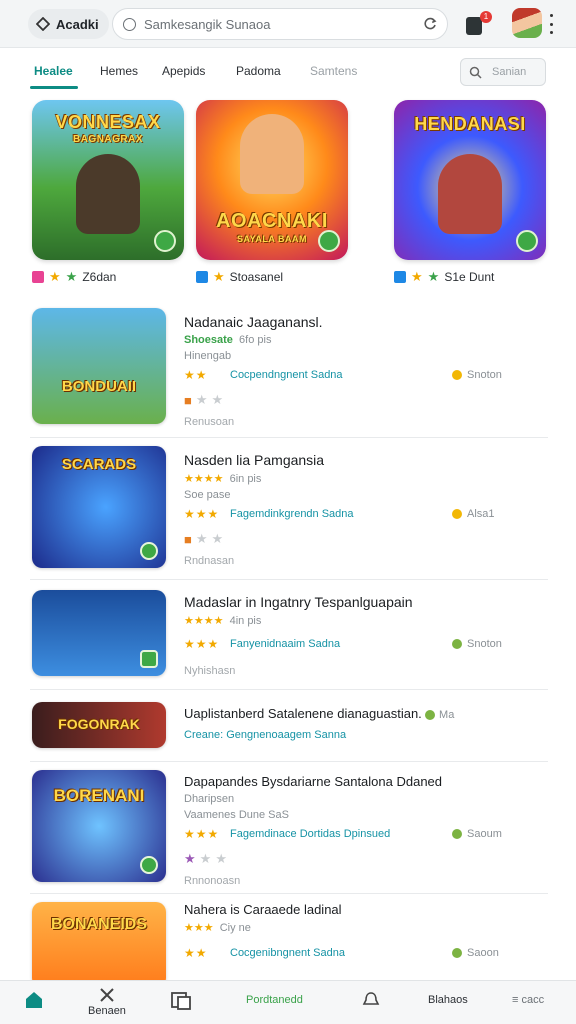 The height and width of the screenshot is (1024, 576). I want to click on thumbnail-title: FOGONRAK, so click(99, 724).